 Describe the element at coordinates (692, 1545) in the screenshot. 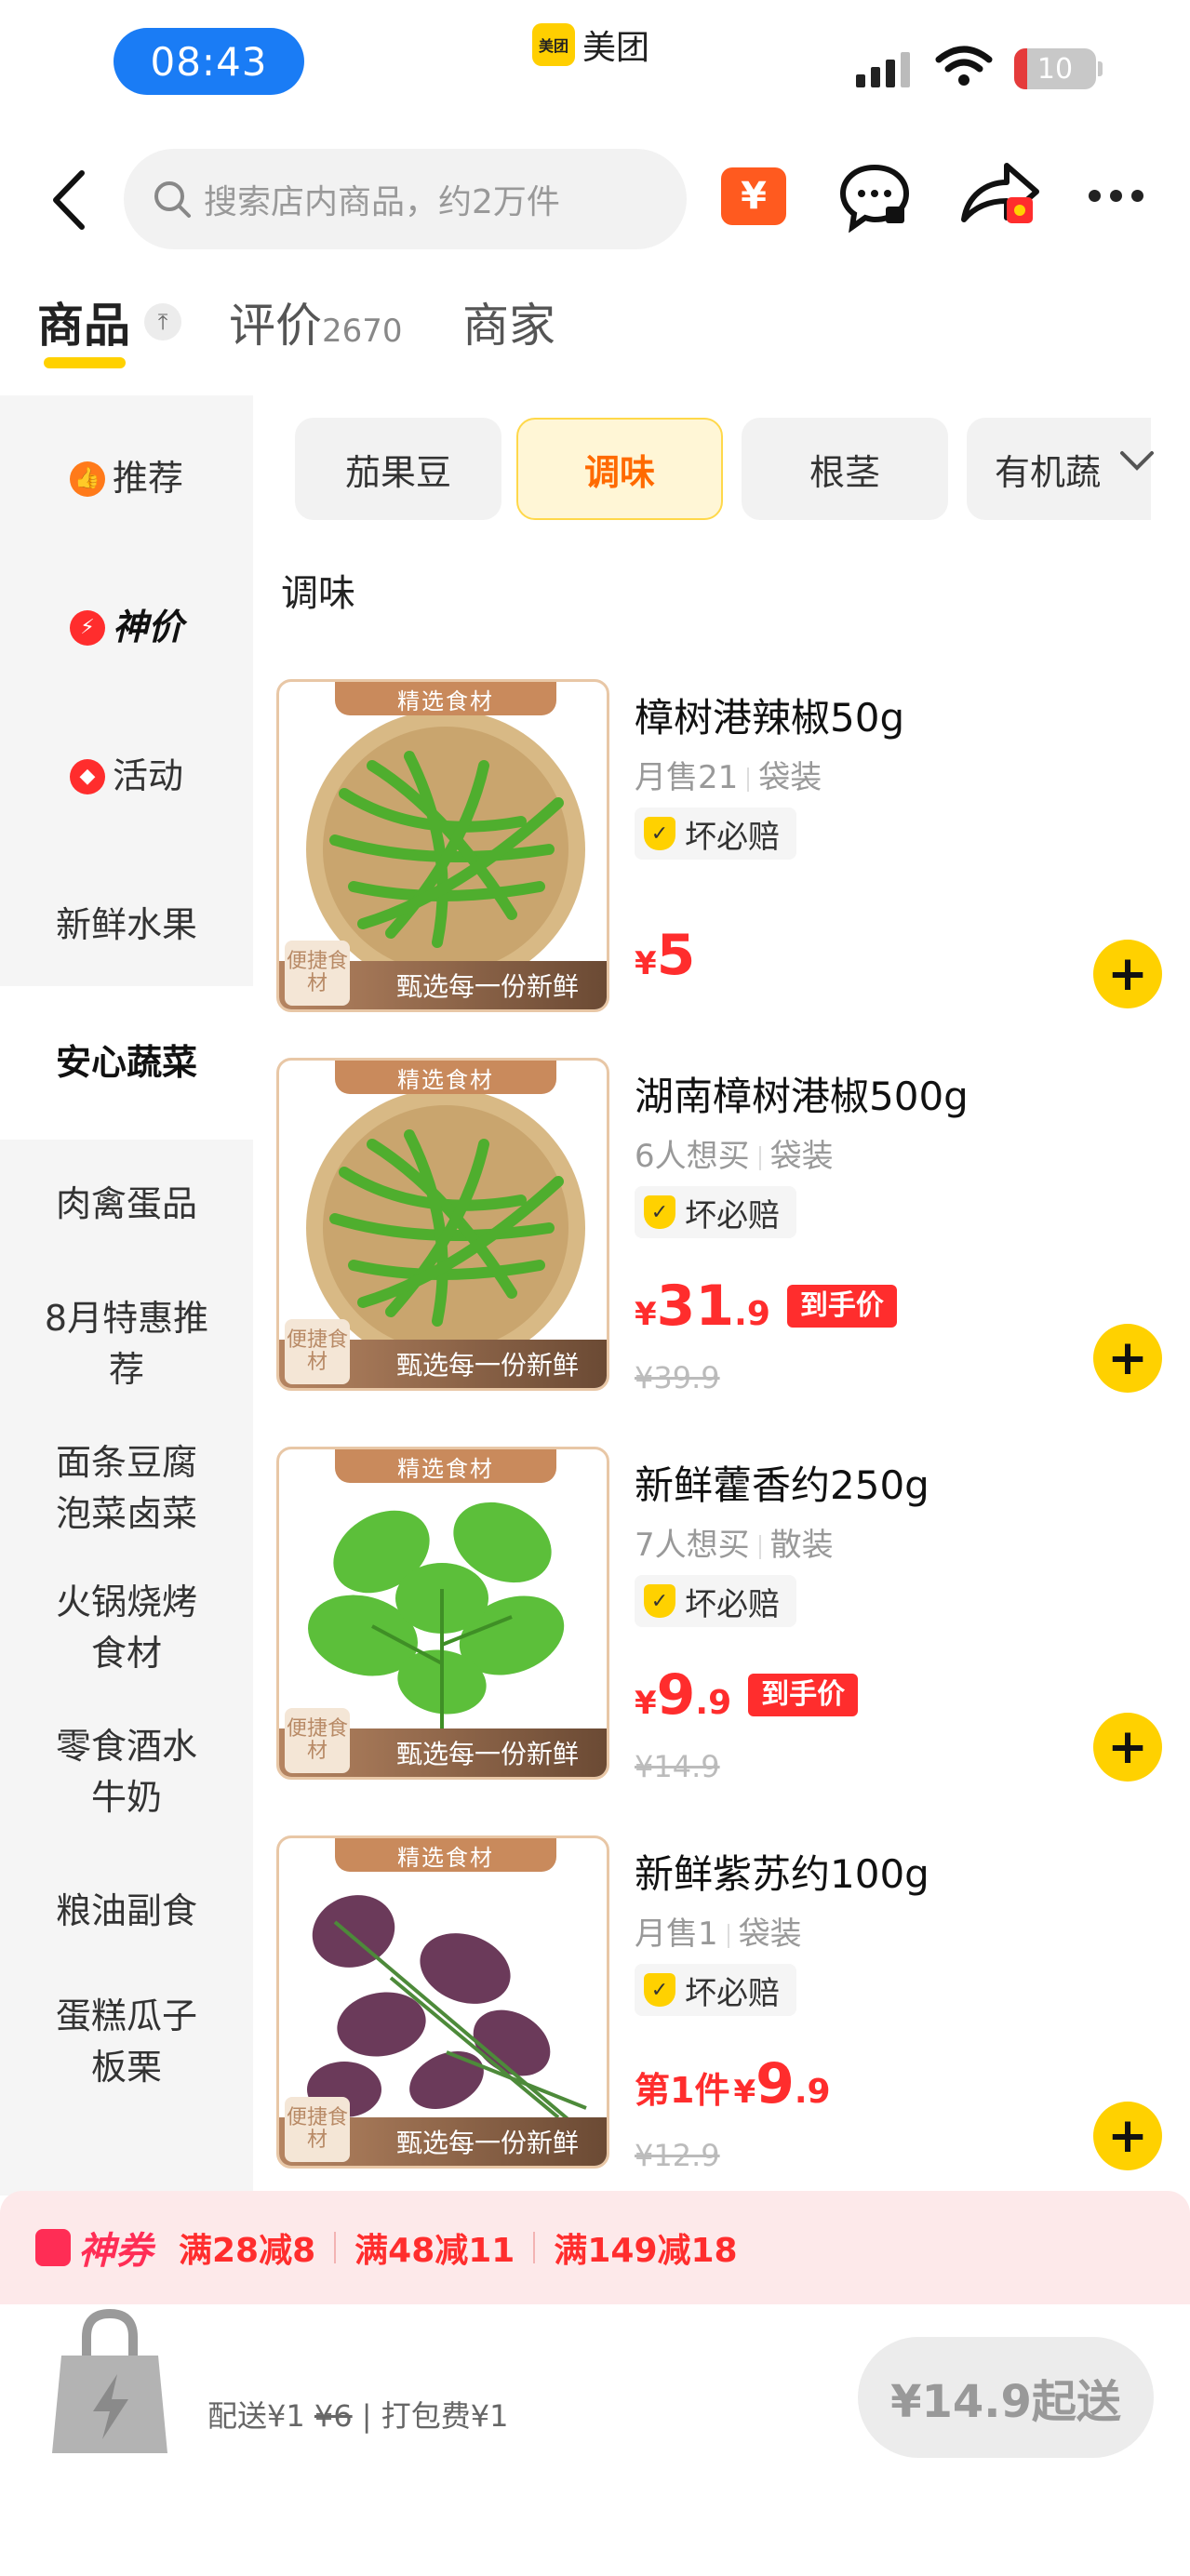

I see `product-sales: 7人想买` at that location.